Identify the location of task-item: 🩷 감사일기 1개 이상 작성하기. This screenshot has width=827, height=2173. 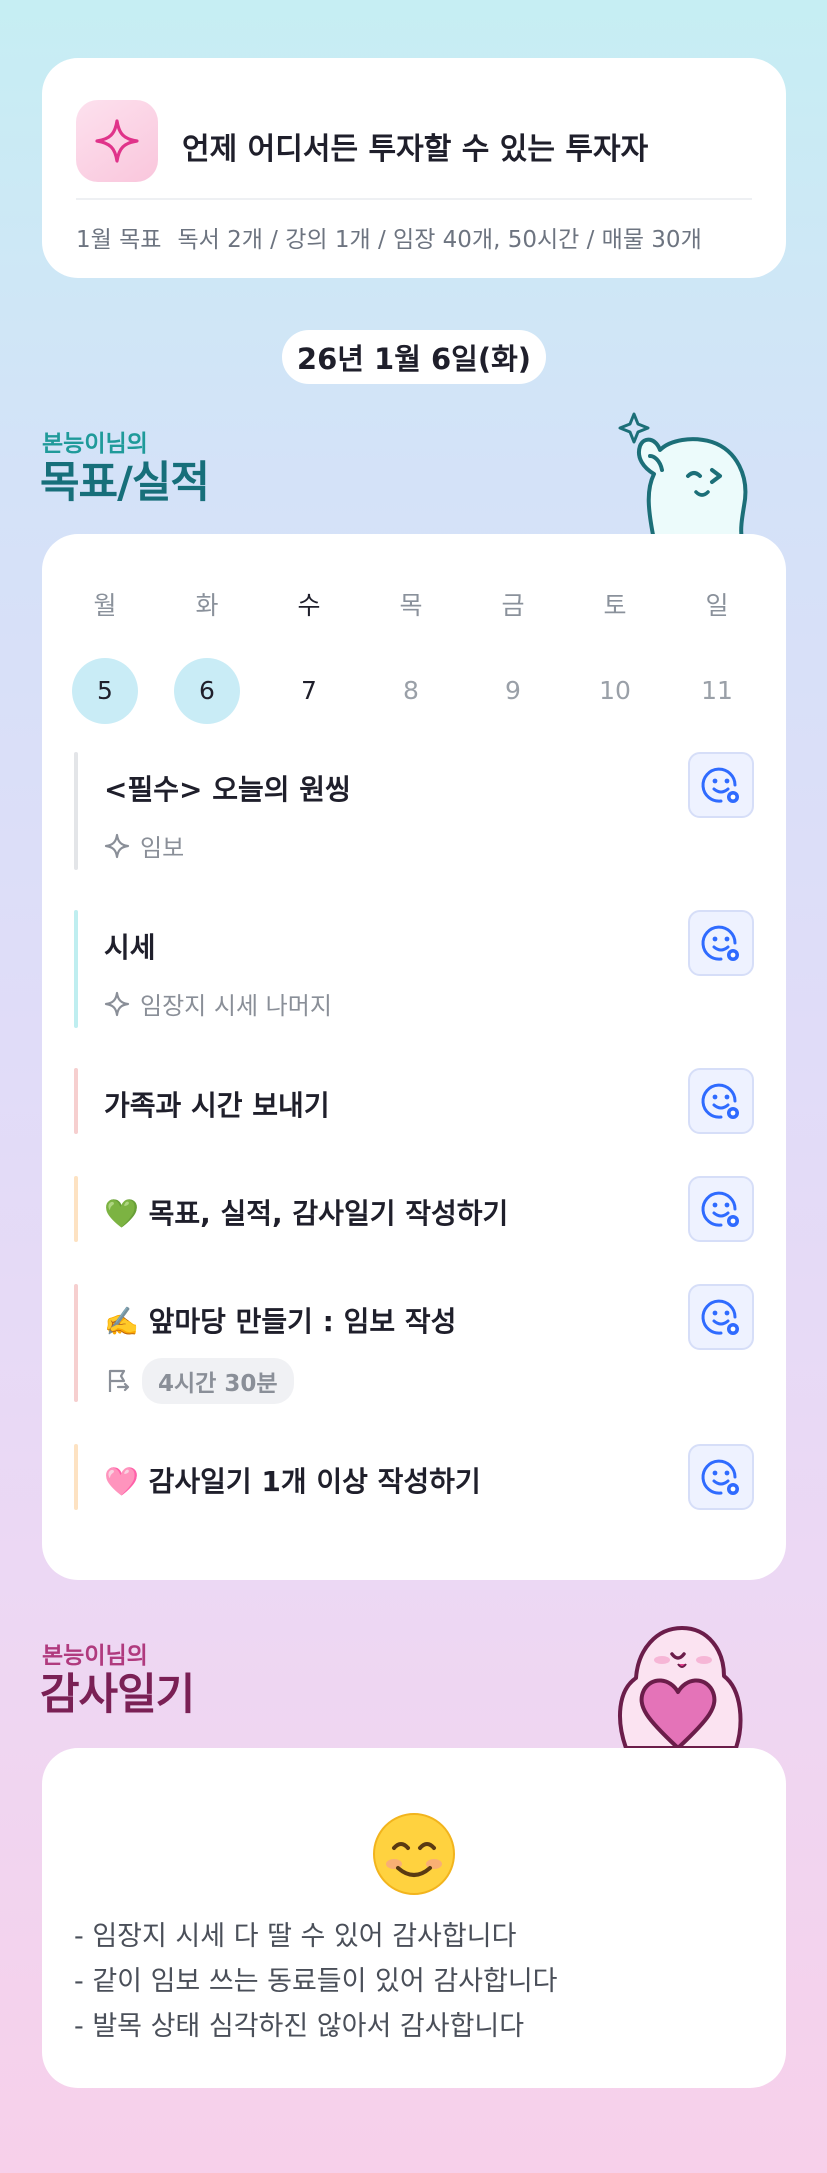
(414, 1477).